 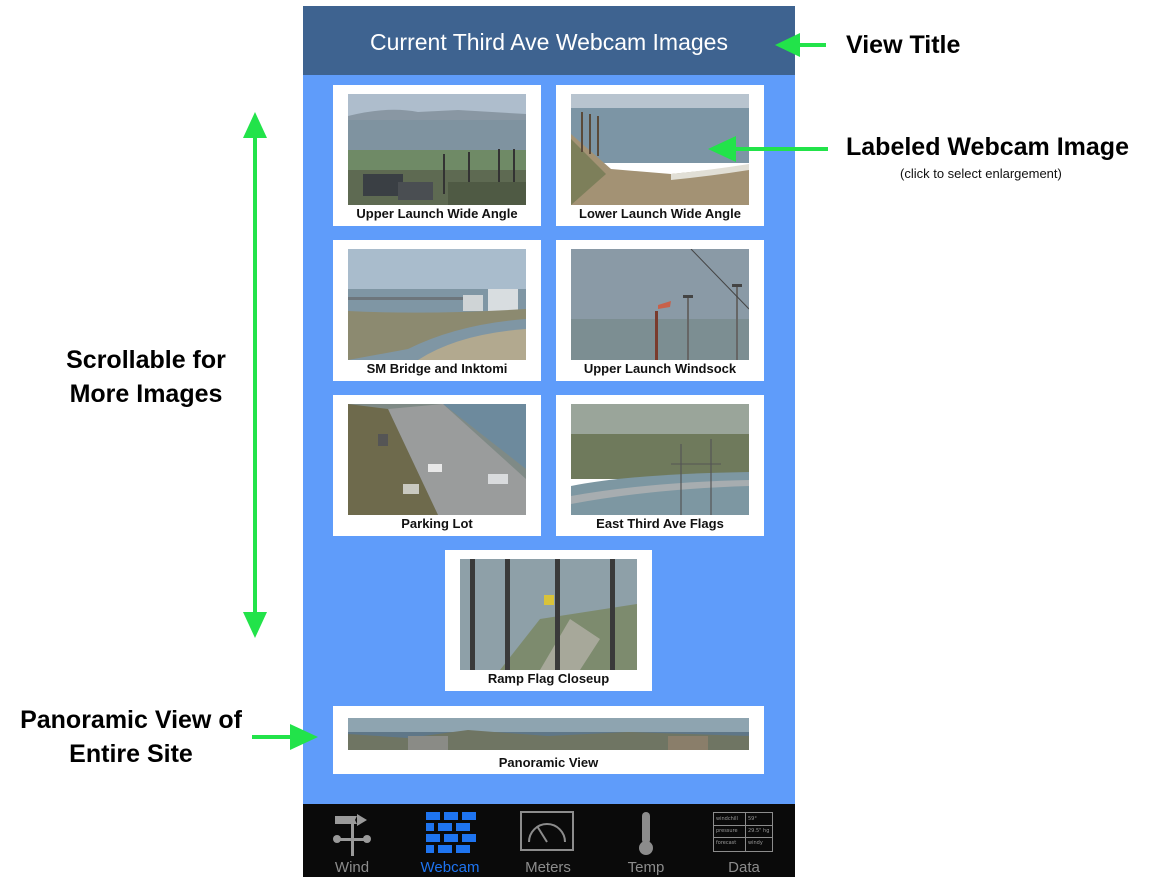 What do you see at coordinates (744, 867) in the screenshot?
I see `tab-label: Data` at bounding box center [744, 867].